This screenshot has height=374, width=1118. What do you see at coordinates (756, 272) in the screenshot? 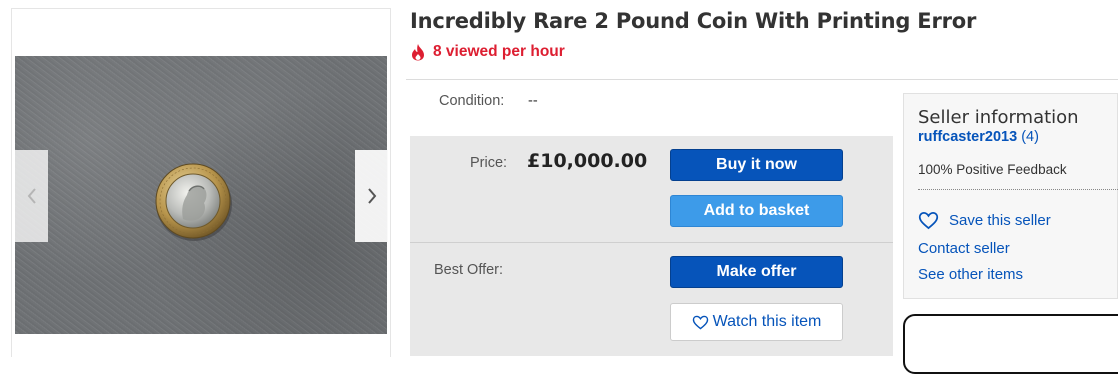
I see `make-offer-button: Make offer` at bounding box center [756, 272].